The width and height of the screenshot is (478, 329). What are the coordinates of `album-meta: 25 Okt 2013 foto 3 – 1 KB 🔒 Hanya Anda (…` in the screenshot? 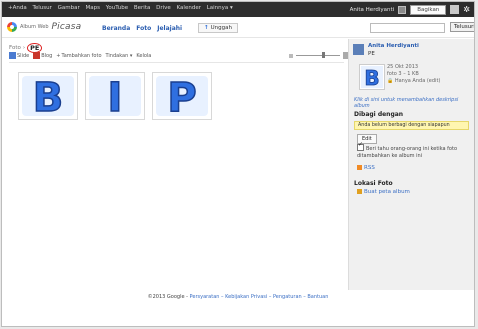 It's located at (413, 74).